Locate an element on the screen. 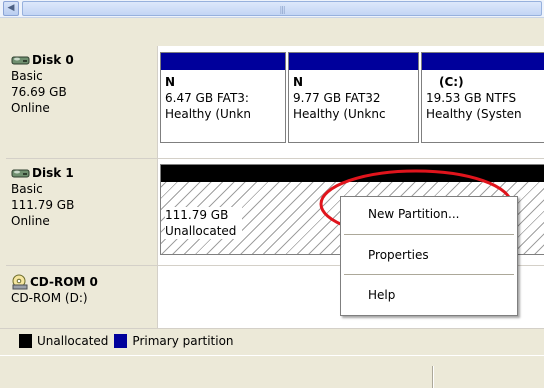 This screenshot has height=388, width=544. status-bar is located at coordinates (272, 371).